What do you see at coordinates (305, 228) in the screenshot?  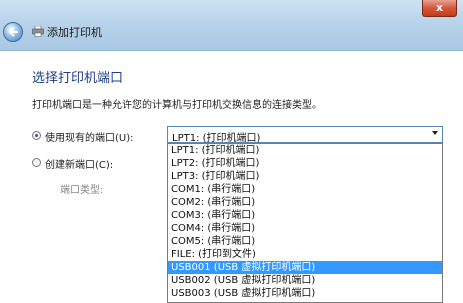 I see `port-option: COM4: (串行端口)` at bounding box center [305, 228].